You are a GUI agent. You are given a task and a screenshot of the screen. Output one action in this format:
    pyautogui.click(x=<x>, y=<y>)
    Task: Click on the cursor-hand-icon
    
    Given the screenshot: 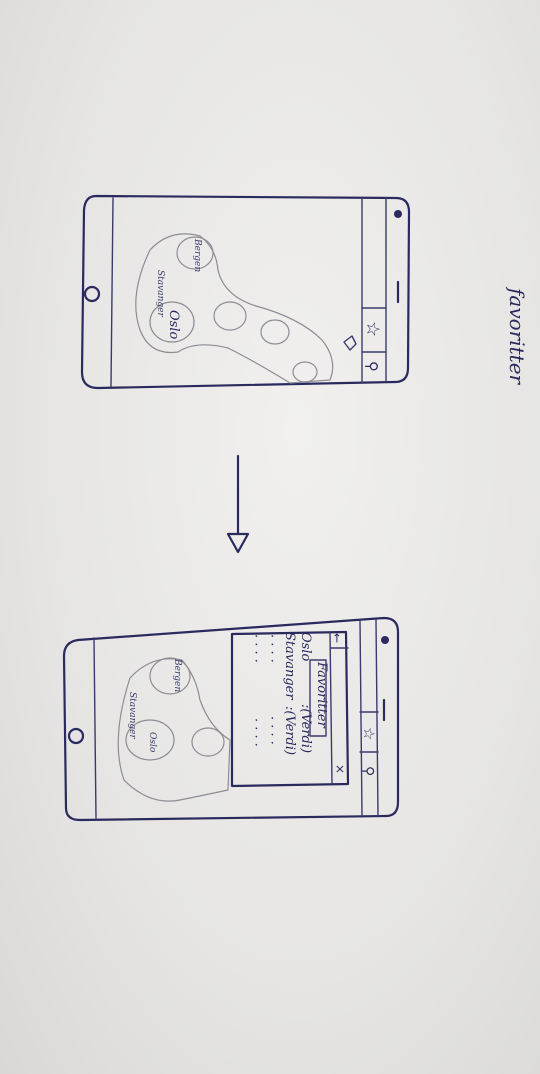 What is the action you would take?
    pyautogui.click(x=350, y=343)
    